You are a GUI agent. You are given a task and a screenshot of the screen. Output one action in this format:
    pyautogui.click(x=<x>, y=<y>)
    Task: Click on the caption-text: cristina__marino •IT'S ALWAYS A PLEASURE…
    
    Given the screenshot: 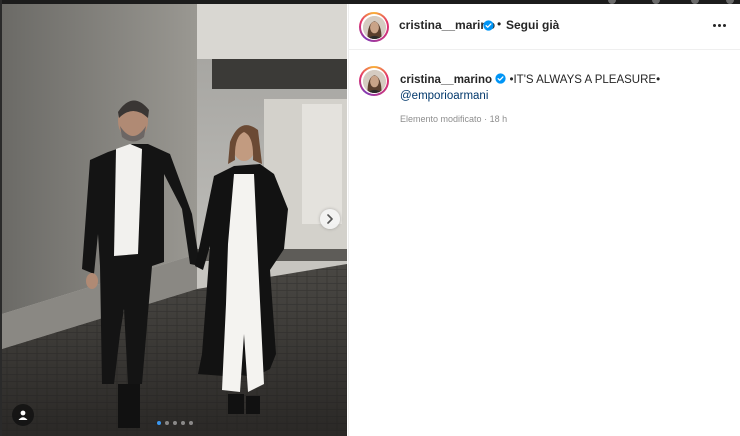 What is the action you would take?
    pyautogui.click(x=565, y=88)
    